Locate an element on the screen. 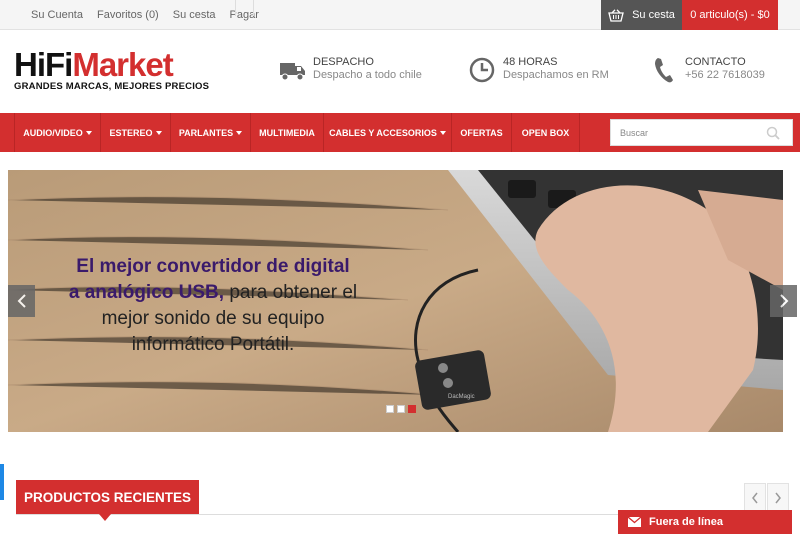 This screenshot has width=800, height=534. slider-dots is located at coordinates (402, 409).